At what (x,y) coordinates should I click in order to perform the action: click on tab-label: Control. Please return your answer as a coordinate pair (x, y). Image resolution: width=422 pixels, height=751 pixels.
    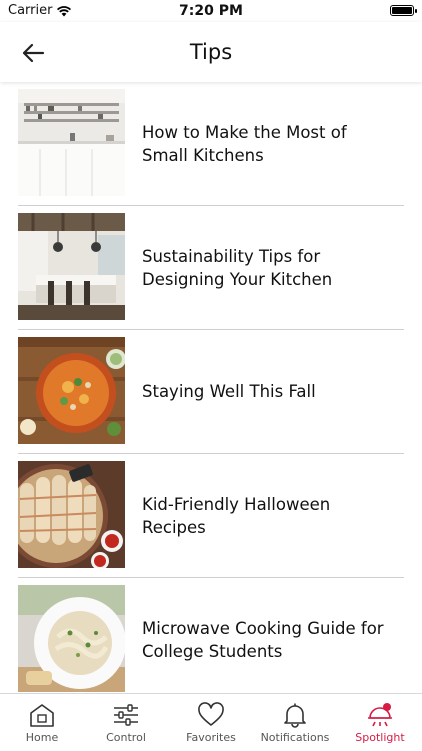
    Looking at the image, I should click on (126, 737).